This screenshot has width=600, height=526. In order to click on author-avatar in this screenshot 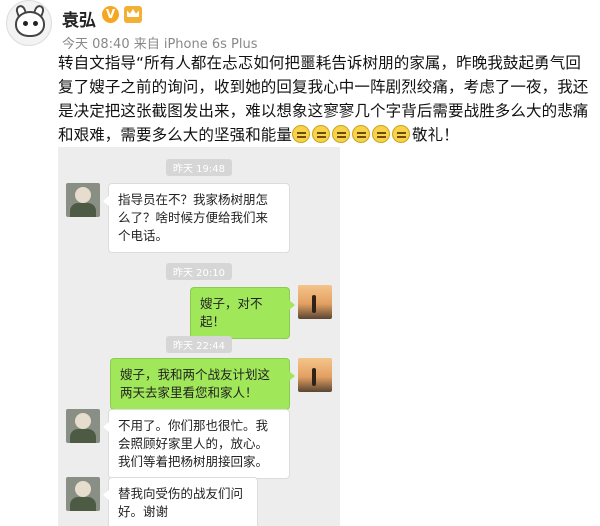, I will do `click(29, 23)`.